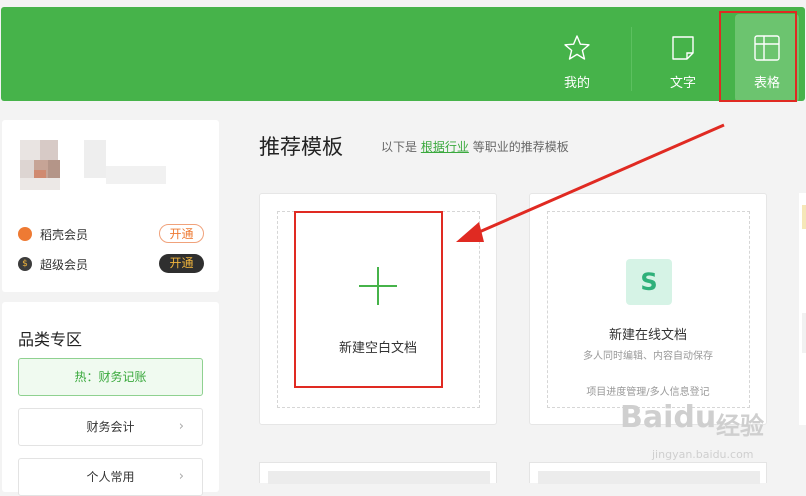 This screenshot has height=496, width=806. What do you see at coordinates (668, 417) in the screenshot?
I see `watermark-brand: Baidu` at bounding box center [668, 417].